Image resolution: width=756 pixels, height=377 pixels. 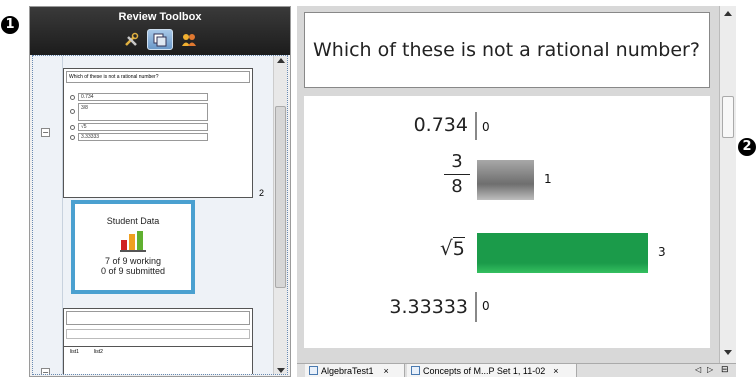 What do you see at coordinates (133, 241) in the screenshot?
I see `bar-chart-icon` at bounding box center [133, 241].